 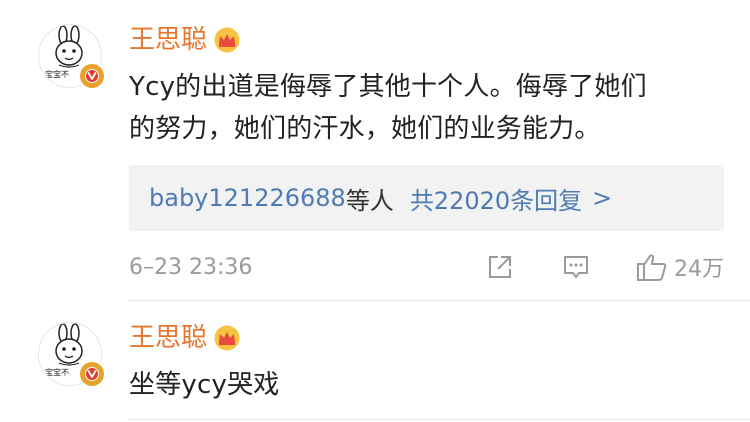 I want to click on comment-meta: 6–23 23:36 24万, so click(x=426, y=267).